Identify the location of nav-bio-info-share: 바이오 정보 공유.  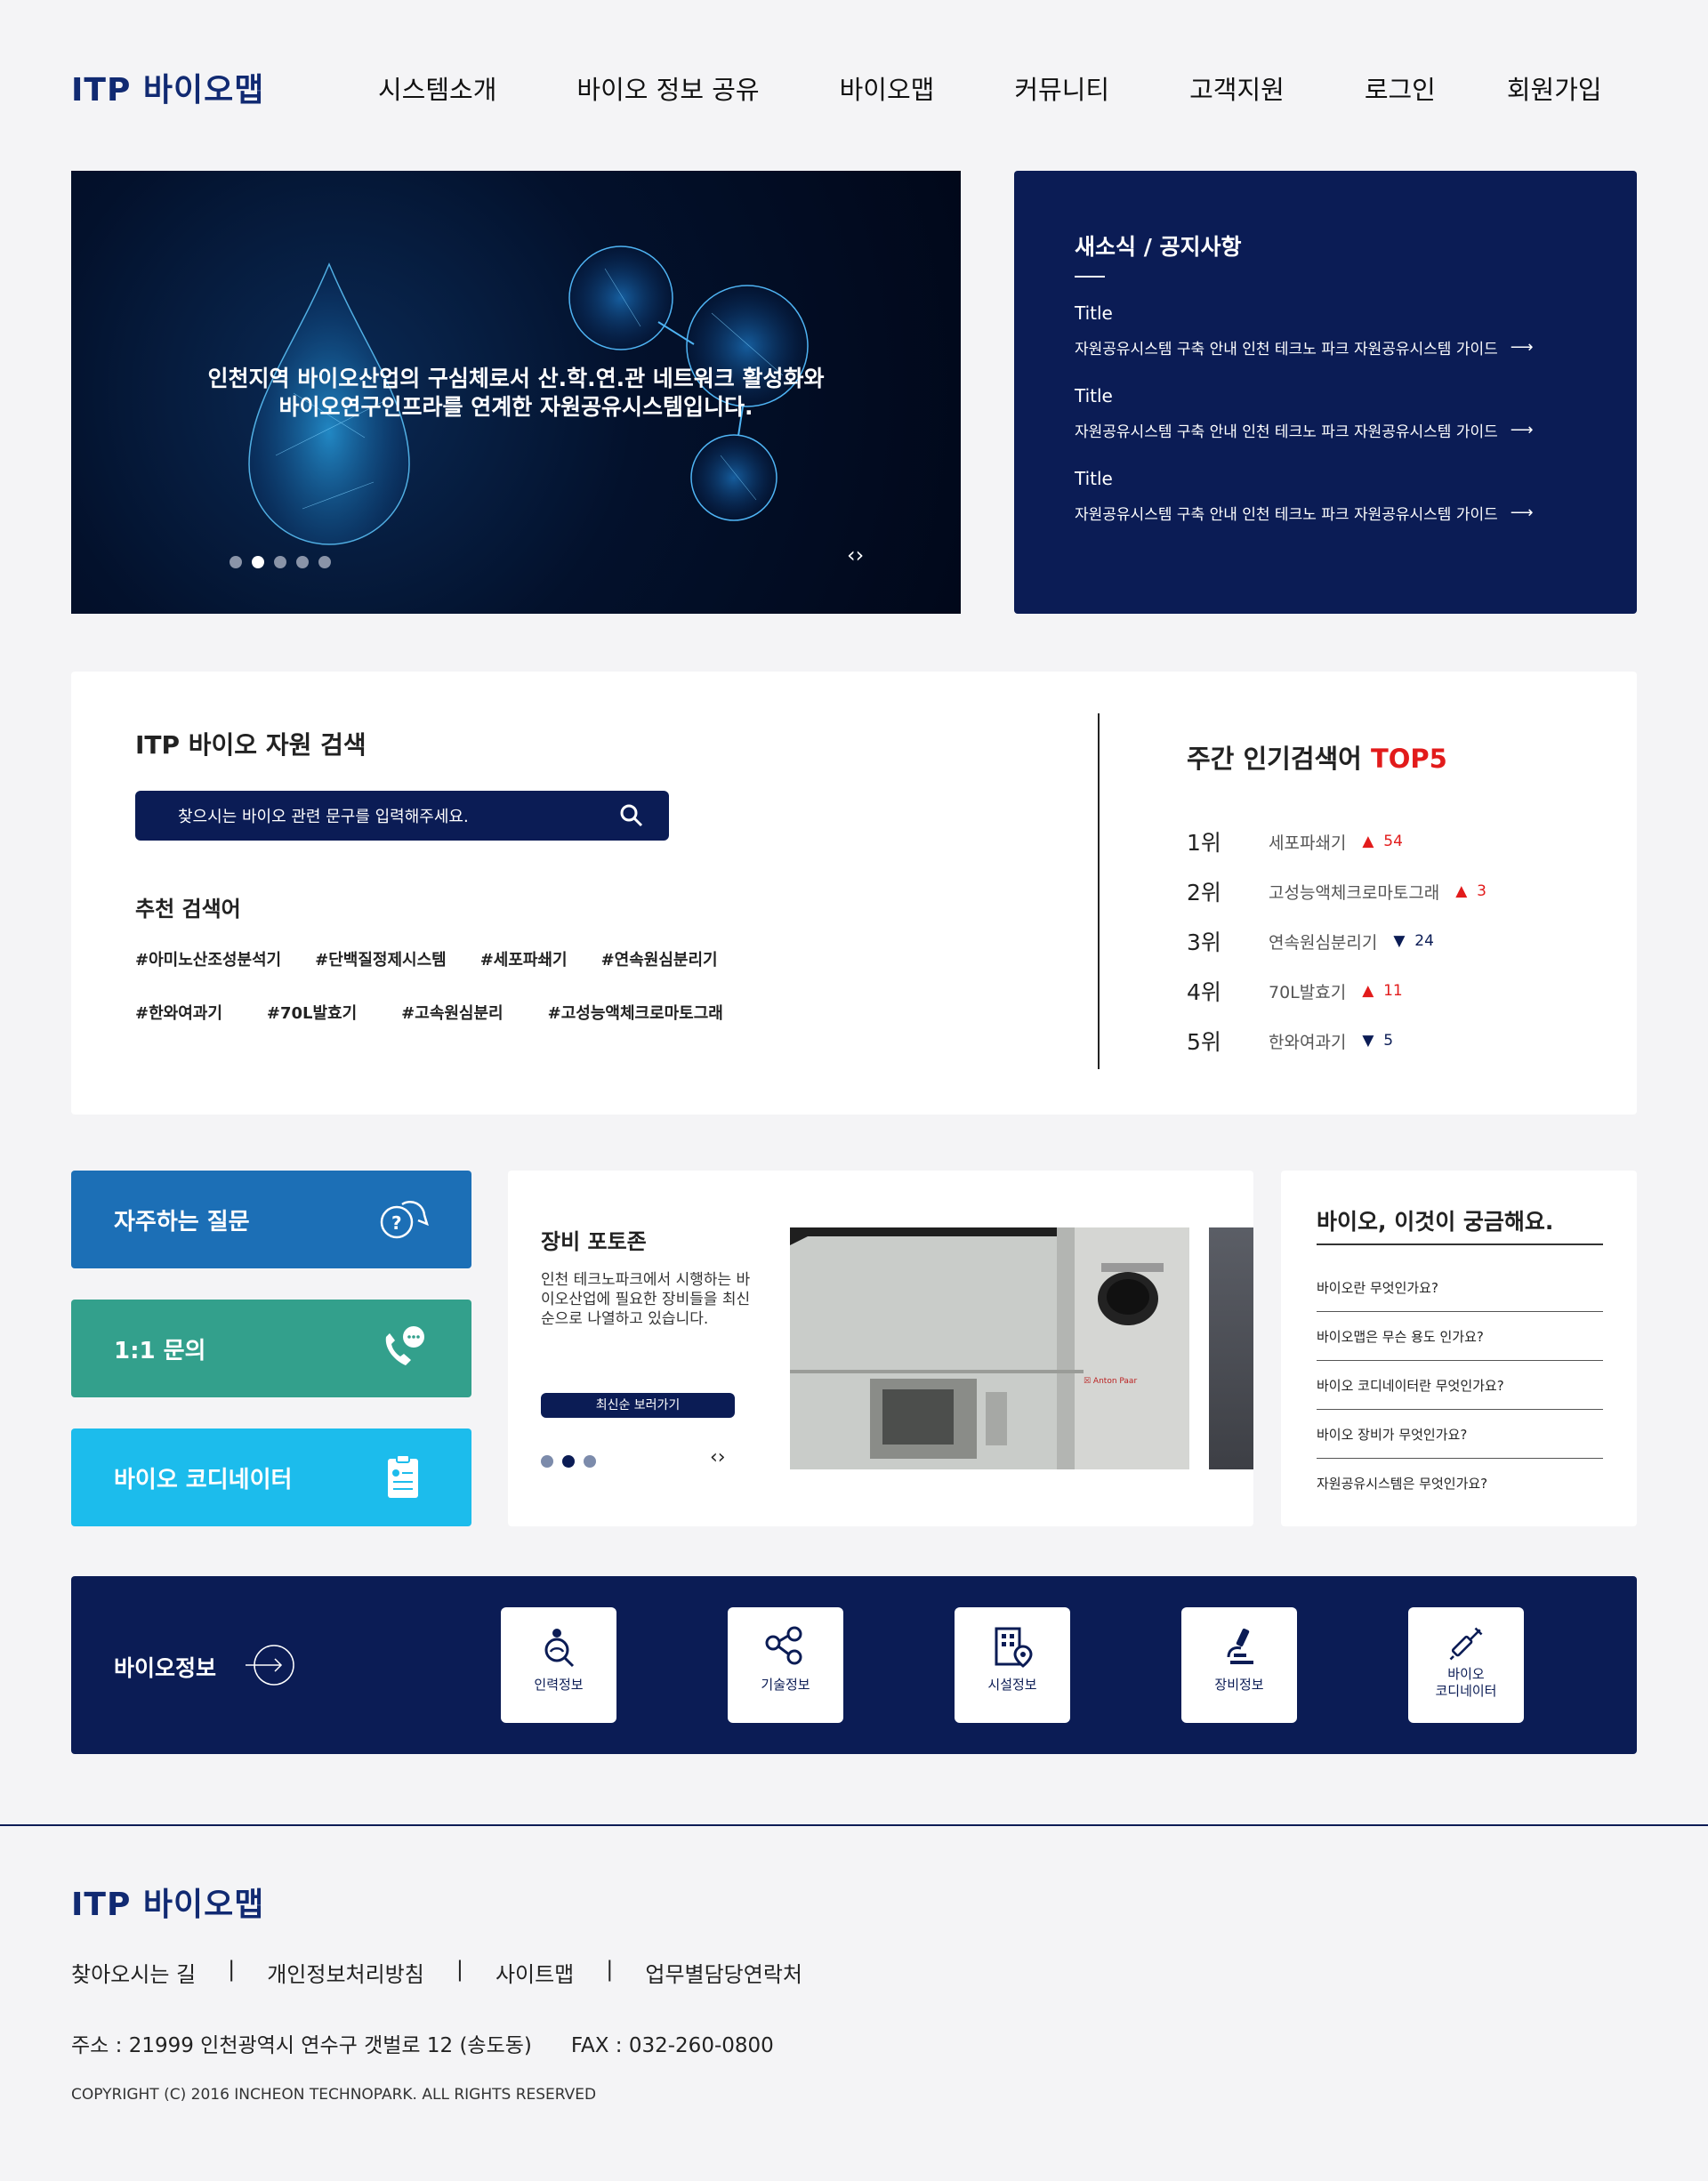
(667, 88).